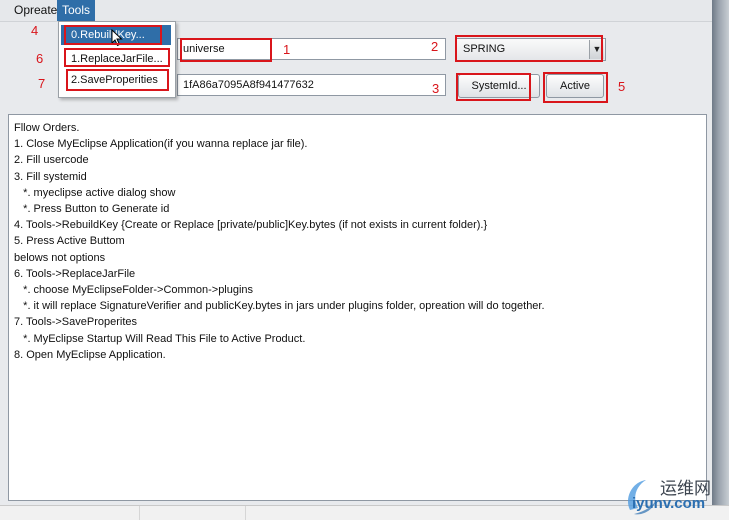  Describe the element at coordinates (117, 38) in the screenshot. I see `mouse-pointer-icon` at that location.